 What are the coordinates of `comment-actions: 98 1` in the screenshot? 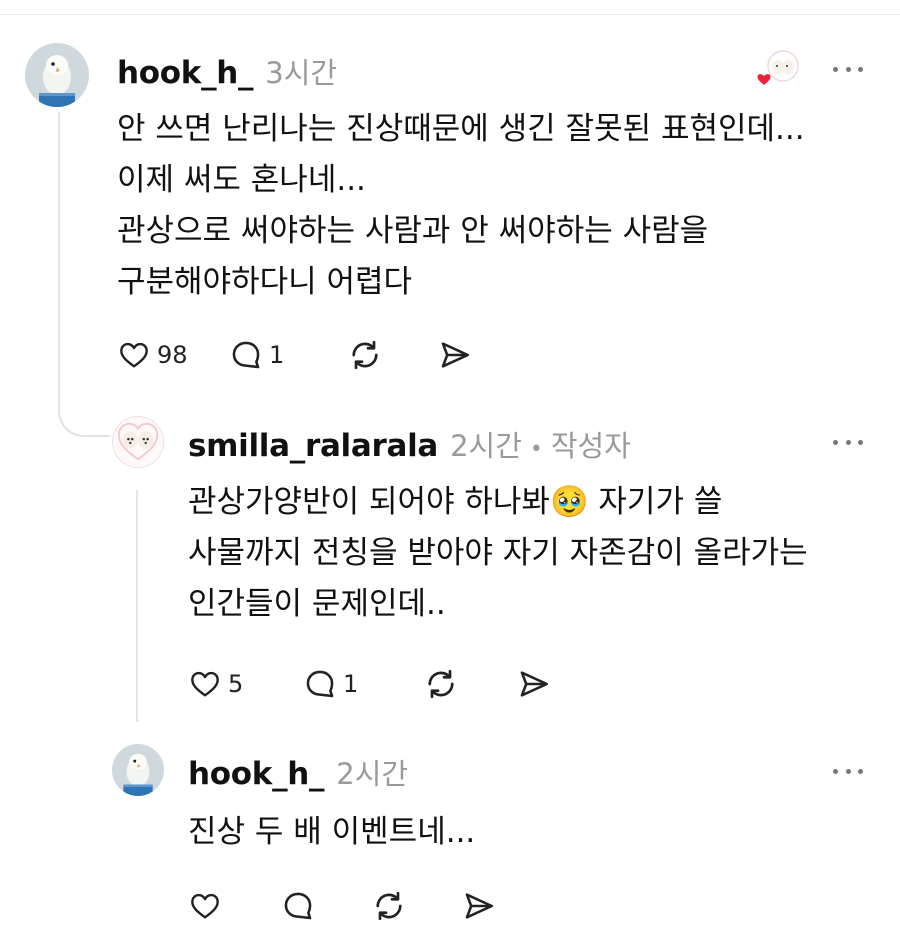 It's located at (295, 355).